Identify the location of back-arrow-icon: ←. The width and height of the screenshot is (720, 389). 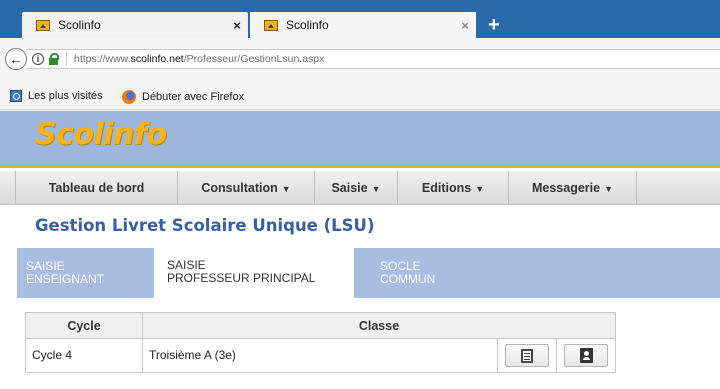
(16, 59).